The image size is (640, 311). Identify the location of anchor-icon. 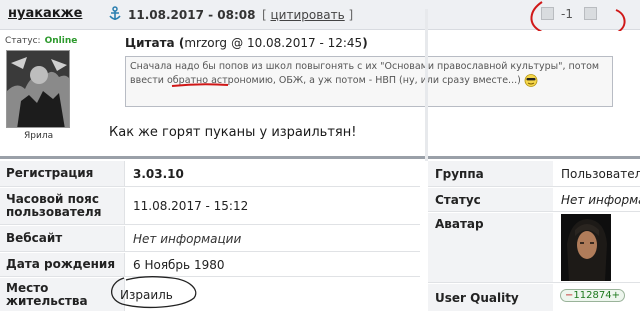
(115, 14).